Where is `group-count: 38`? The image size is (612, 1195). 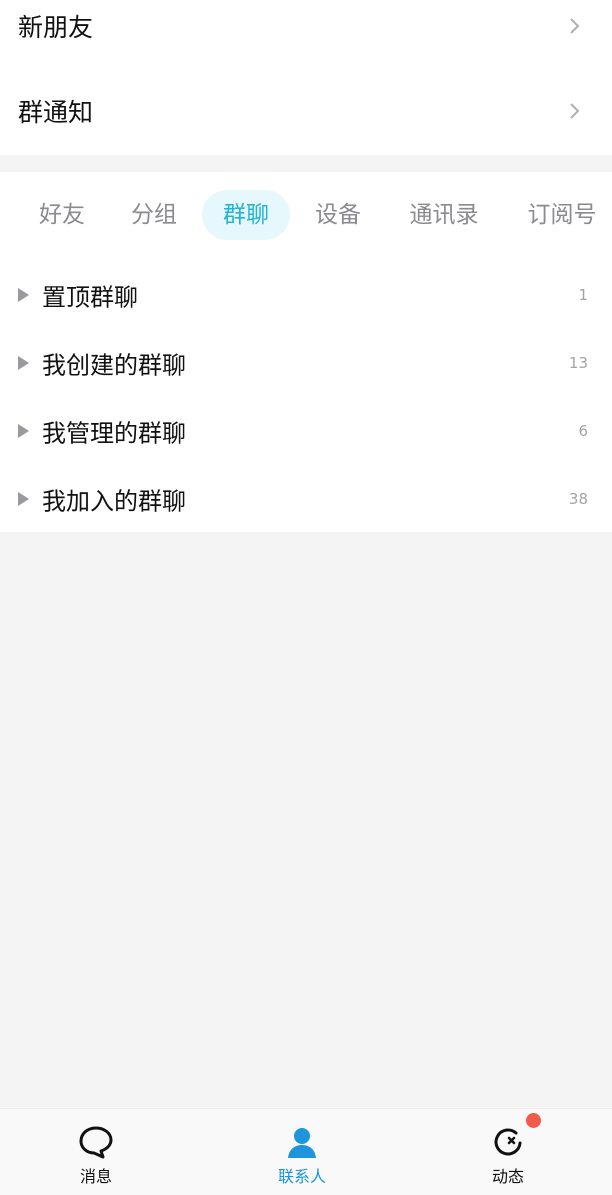 group-count: 38 is located at coordinates (578, 499).